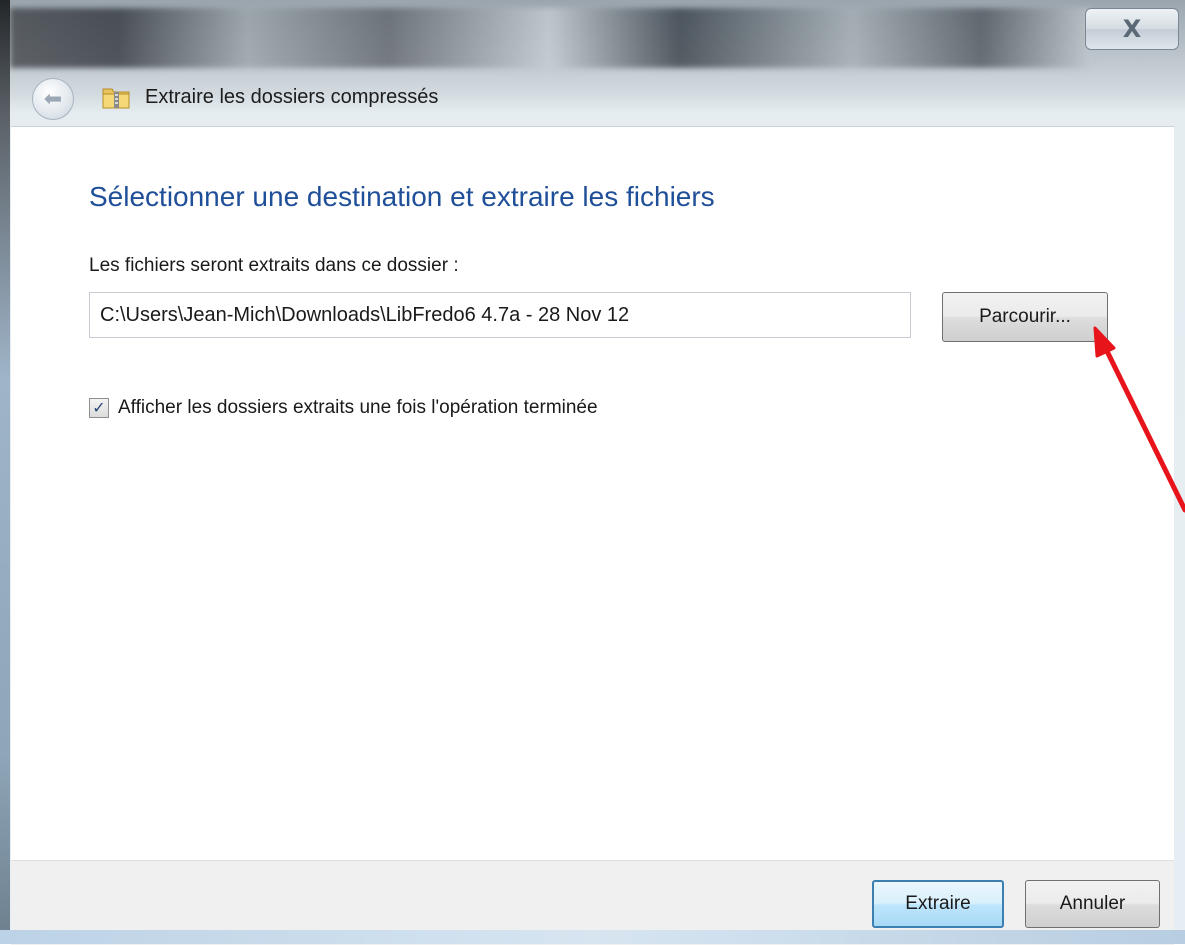  I want to click on close-button: X, so click(1132, 29).